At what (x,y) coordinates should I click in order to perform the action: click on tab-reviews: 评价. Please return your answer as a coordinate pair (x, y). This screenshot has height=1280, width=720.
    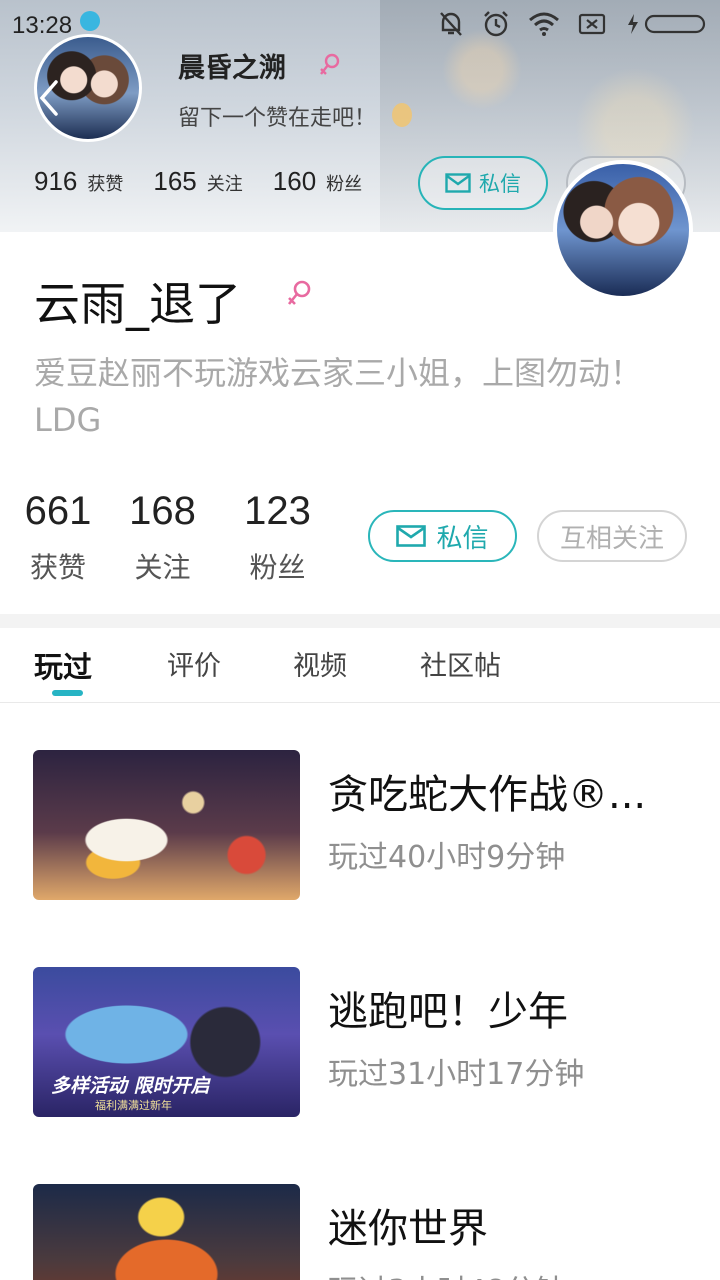
    Looking at the image, I should click on (194, 663).